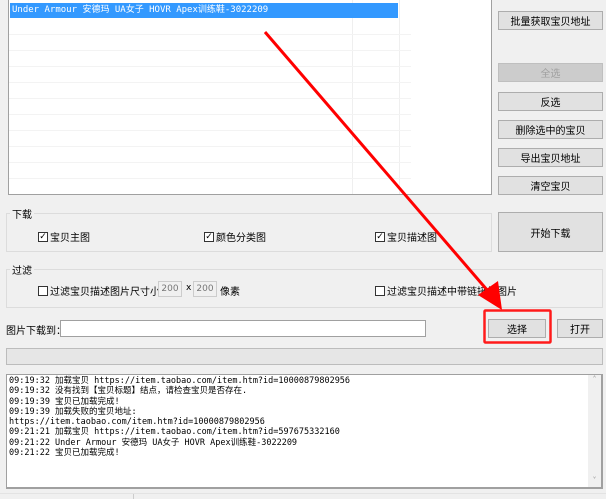  Describe the element at coordinates (243, 328) in the screenshot. I see `download-path-input` at that location.